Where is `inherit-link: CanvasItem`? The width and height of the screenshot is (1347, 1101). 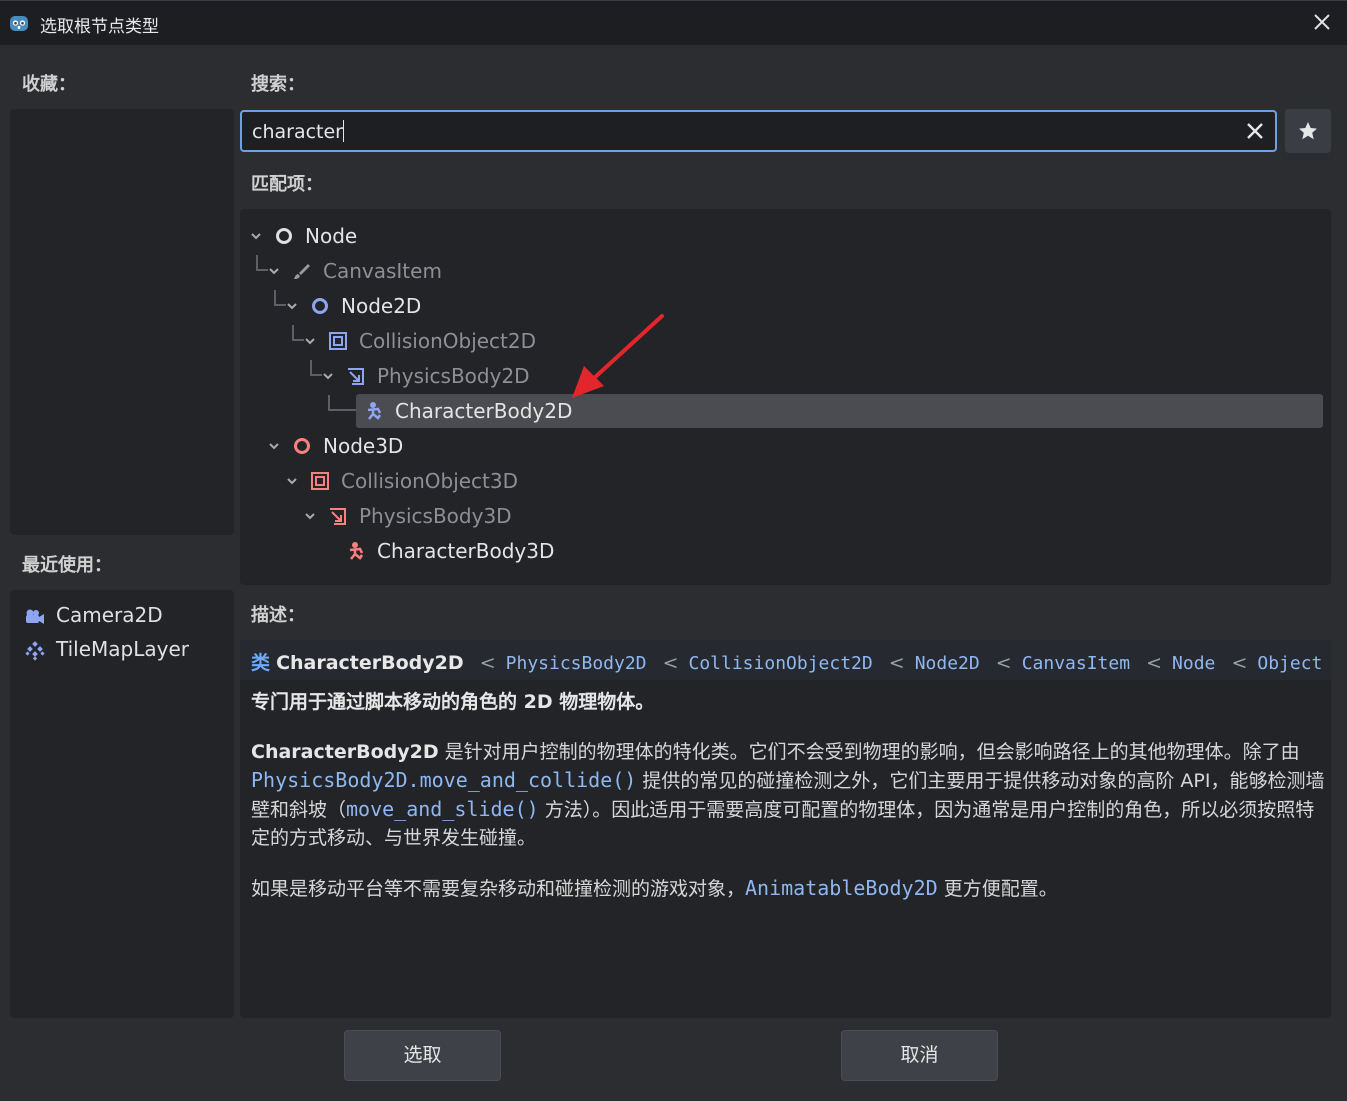
inherit-link: CanvasItem is located at coordinates (1076, 663).